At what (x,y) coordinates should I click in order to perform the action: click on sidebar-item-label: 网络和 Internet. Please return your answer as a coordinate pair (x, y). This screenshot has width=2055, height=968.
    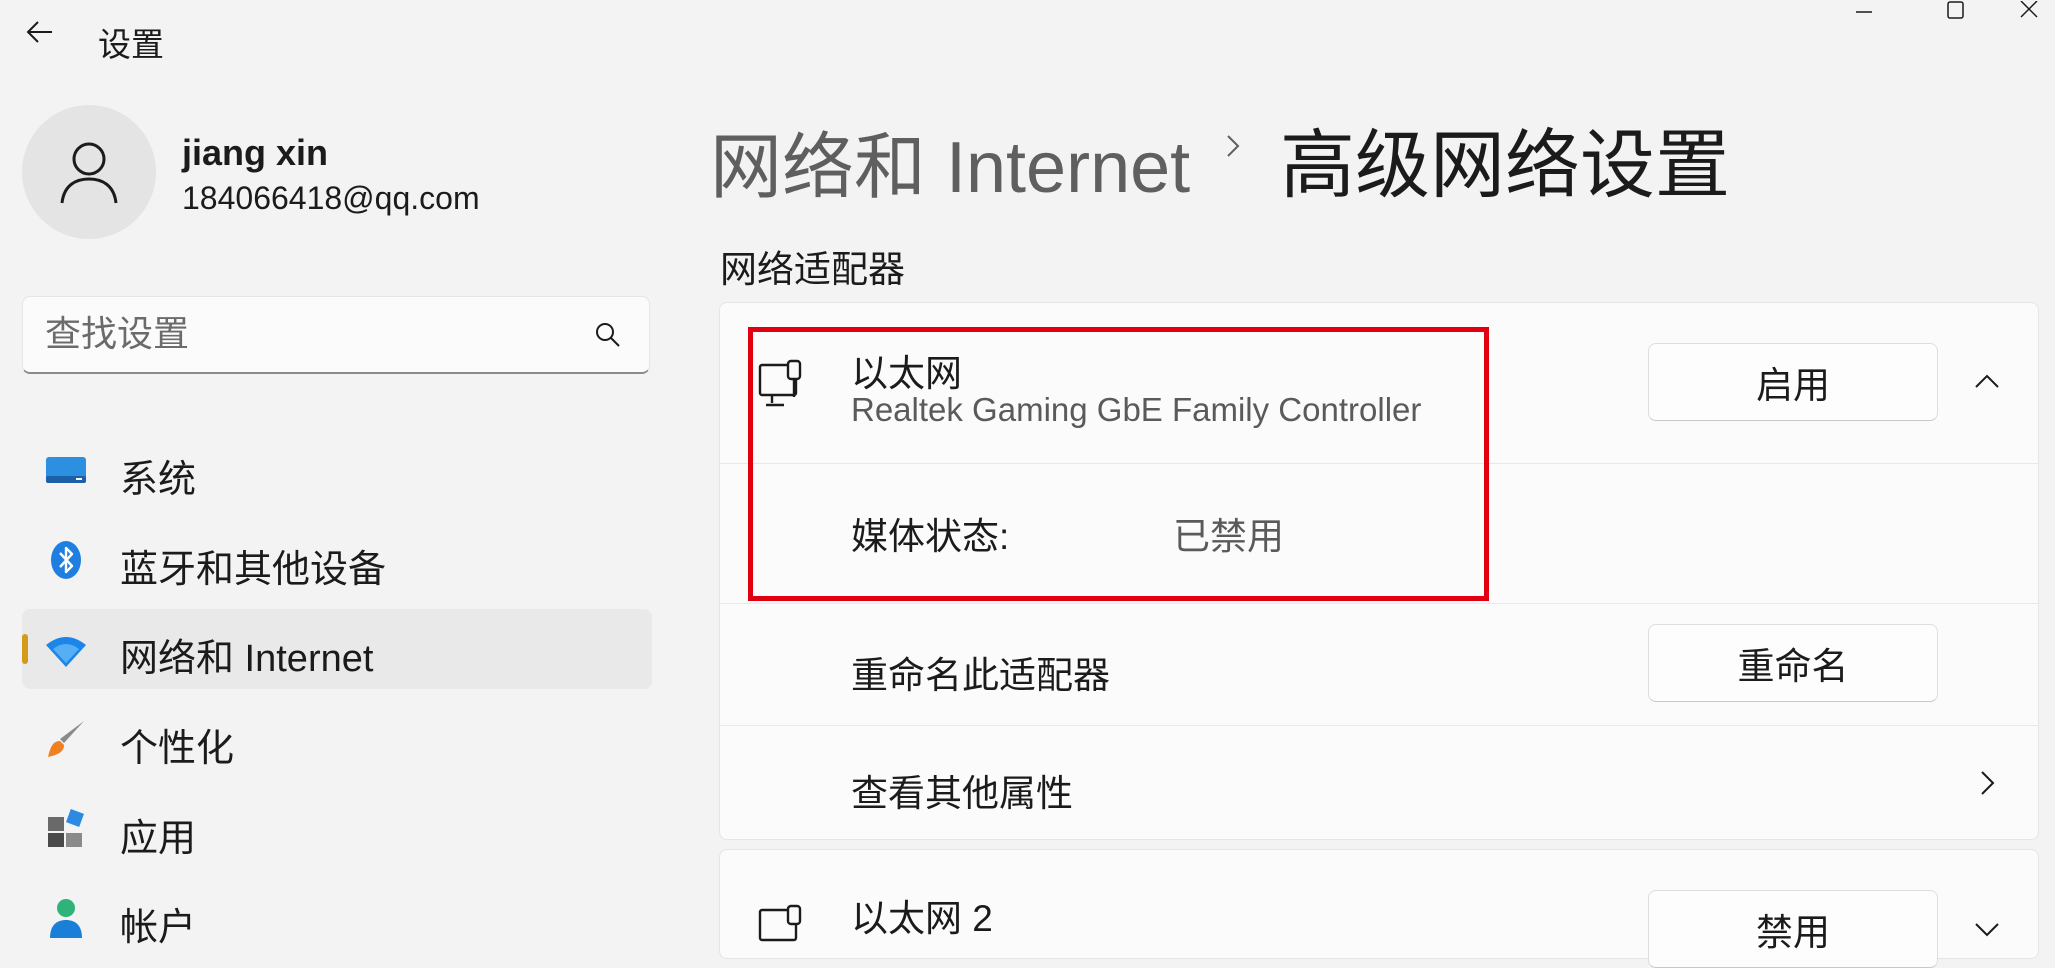
    Looking at the image, I should click on (247, 659).